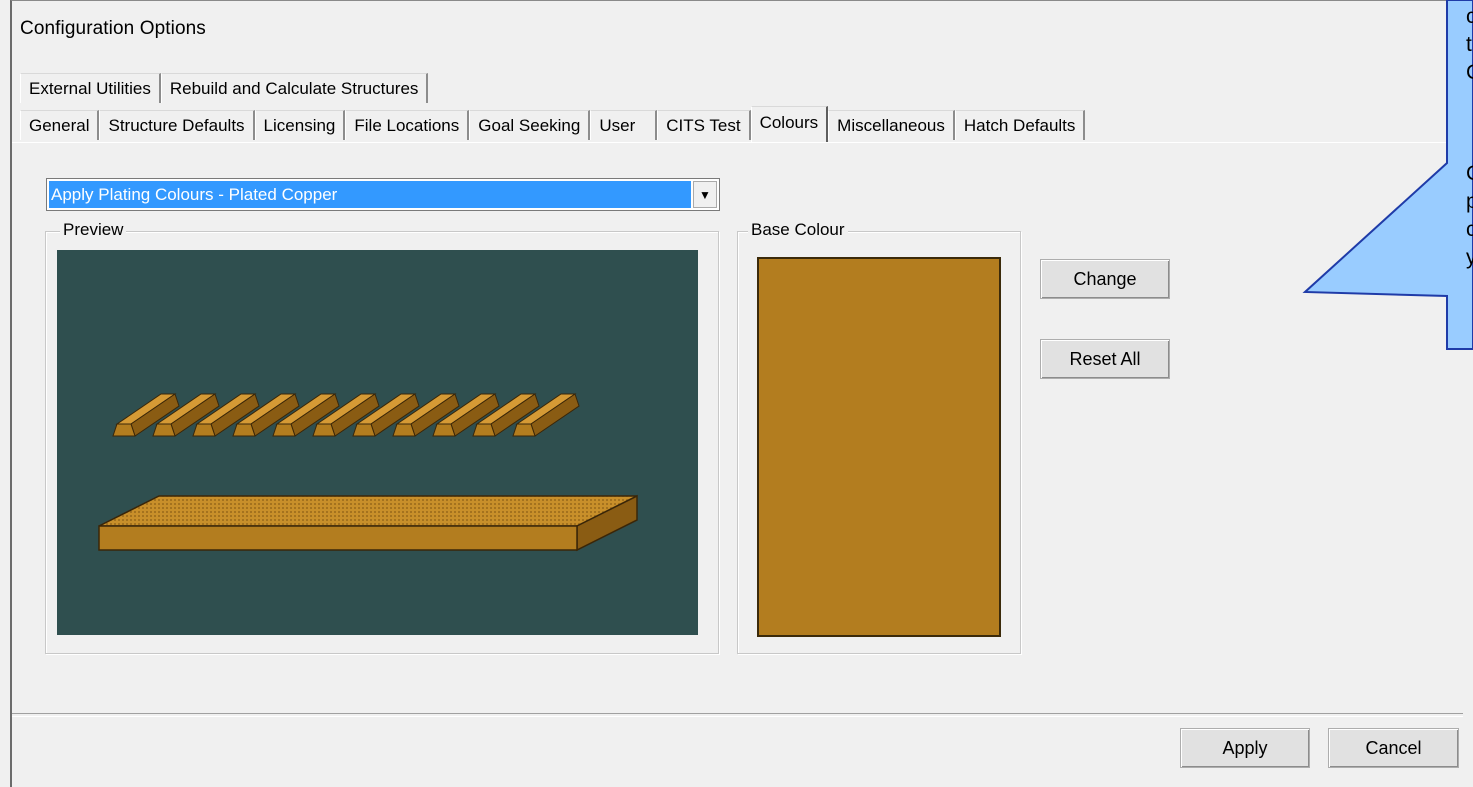 This screenshot has height=787, width=1473. What do you see at coordinates (90, 88) in the screenshot?
I see `tab-external-utilities: External Utilities` at bounding box center [90, 88].